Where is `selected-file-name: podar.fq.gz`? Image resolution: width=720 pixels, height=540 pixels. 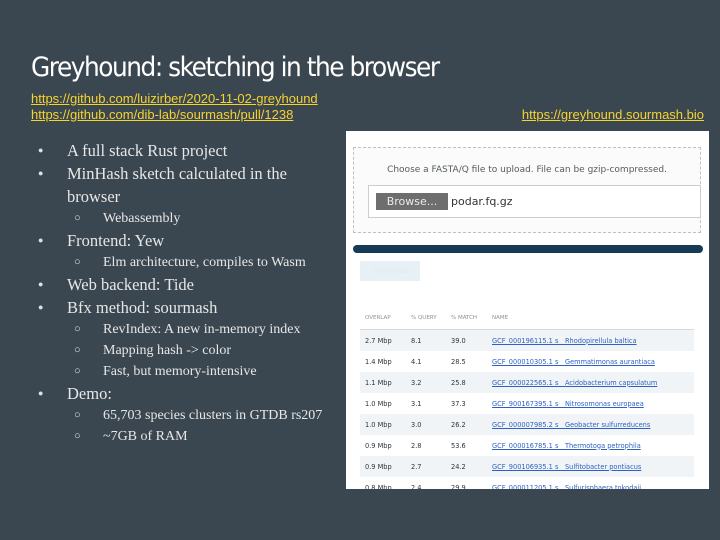
selected-file-name: podar.fq.gz is located at coordinates (482, 201).